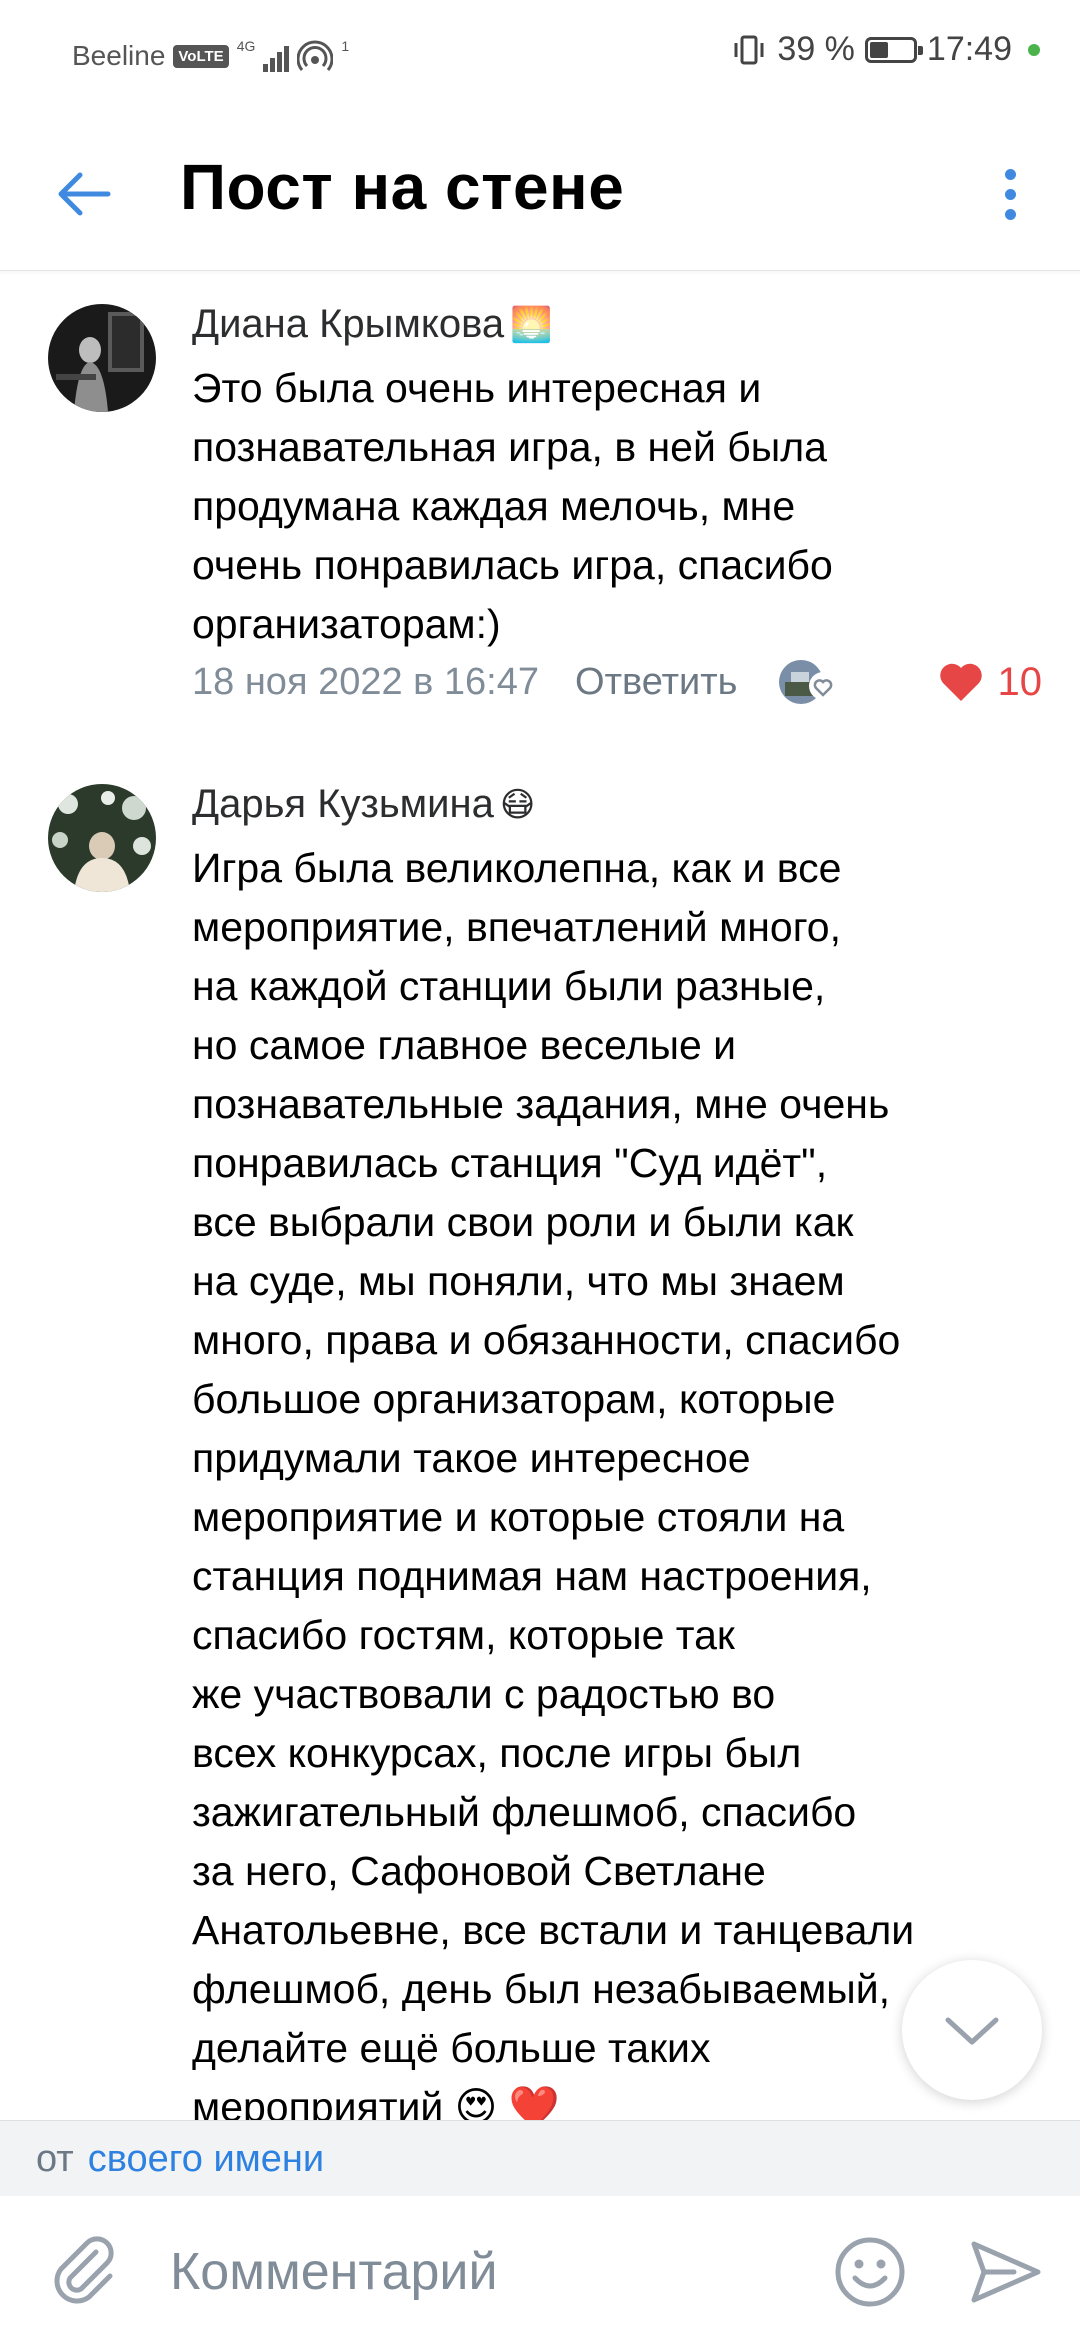 This screenshot has height=2340, width=1080. Describe the element at coordinates (315, 55) in the screenshot. I see `hotspot-icon` at that location.